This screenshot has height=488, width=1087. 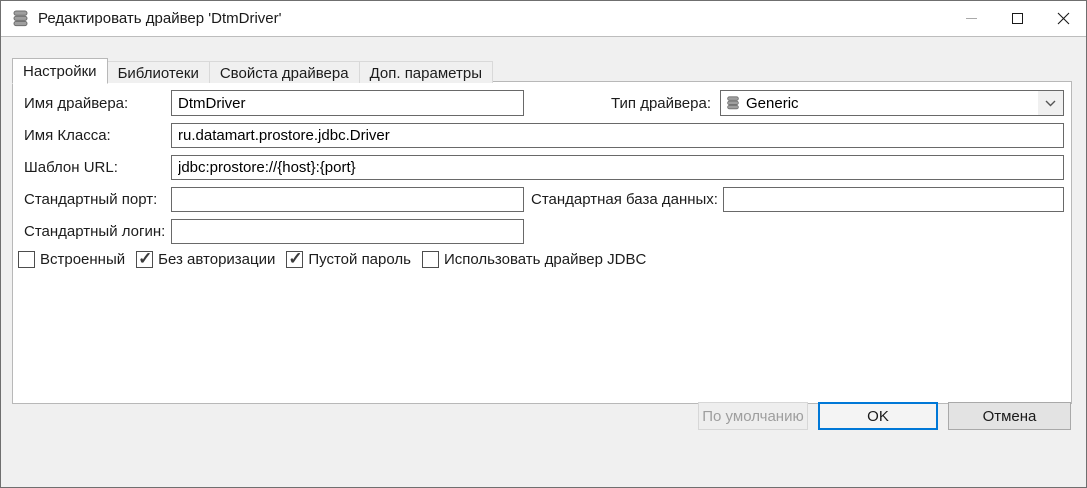 What do you see at coordinates (83, 259) in the screenshot?
I see `checkbox-embedded-label: Встроенный` at bounding box center [83, 259].